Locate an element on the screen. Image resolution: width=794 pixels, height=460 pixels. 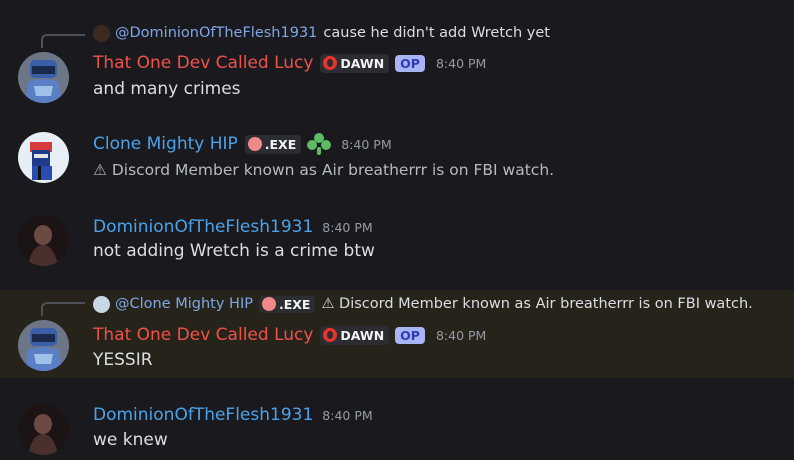
message-content: not adding Wretch is a crime btw is located at coordinates (234, 251).